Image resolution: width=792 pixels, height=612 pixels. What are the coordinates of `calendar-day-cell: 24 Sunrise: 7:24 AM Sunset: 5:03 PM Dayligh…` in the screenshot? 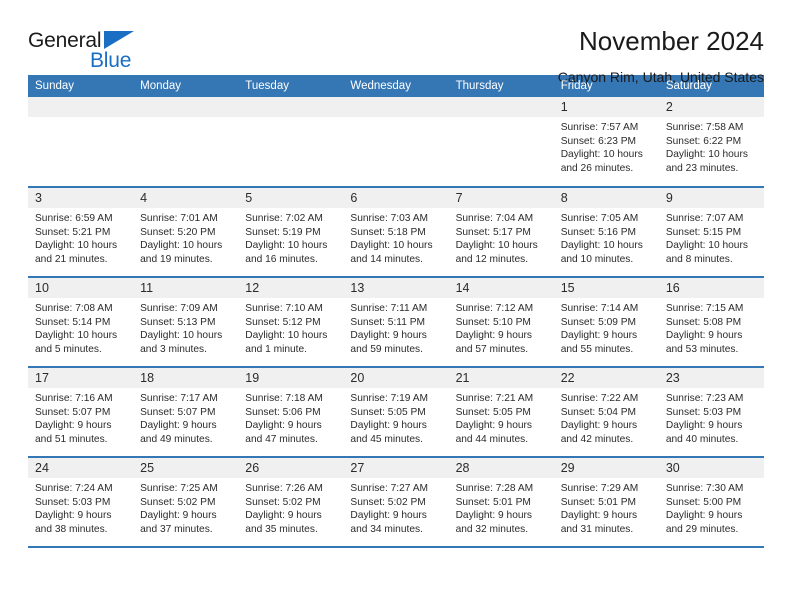 It's located at (81, 502).